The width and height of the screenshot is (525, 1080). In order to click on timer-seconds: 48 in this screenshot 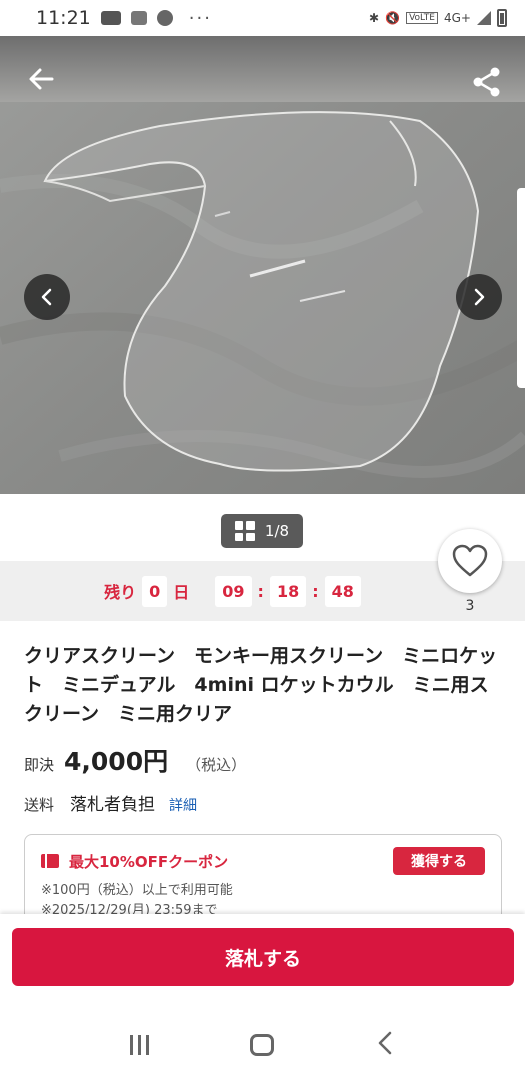, I will do `click(342, 591)`.